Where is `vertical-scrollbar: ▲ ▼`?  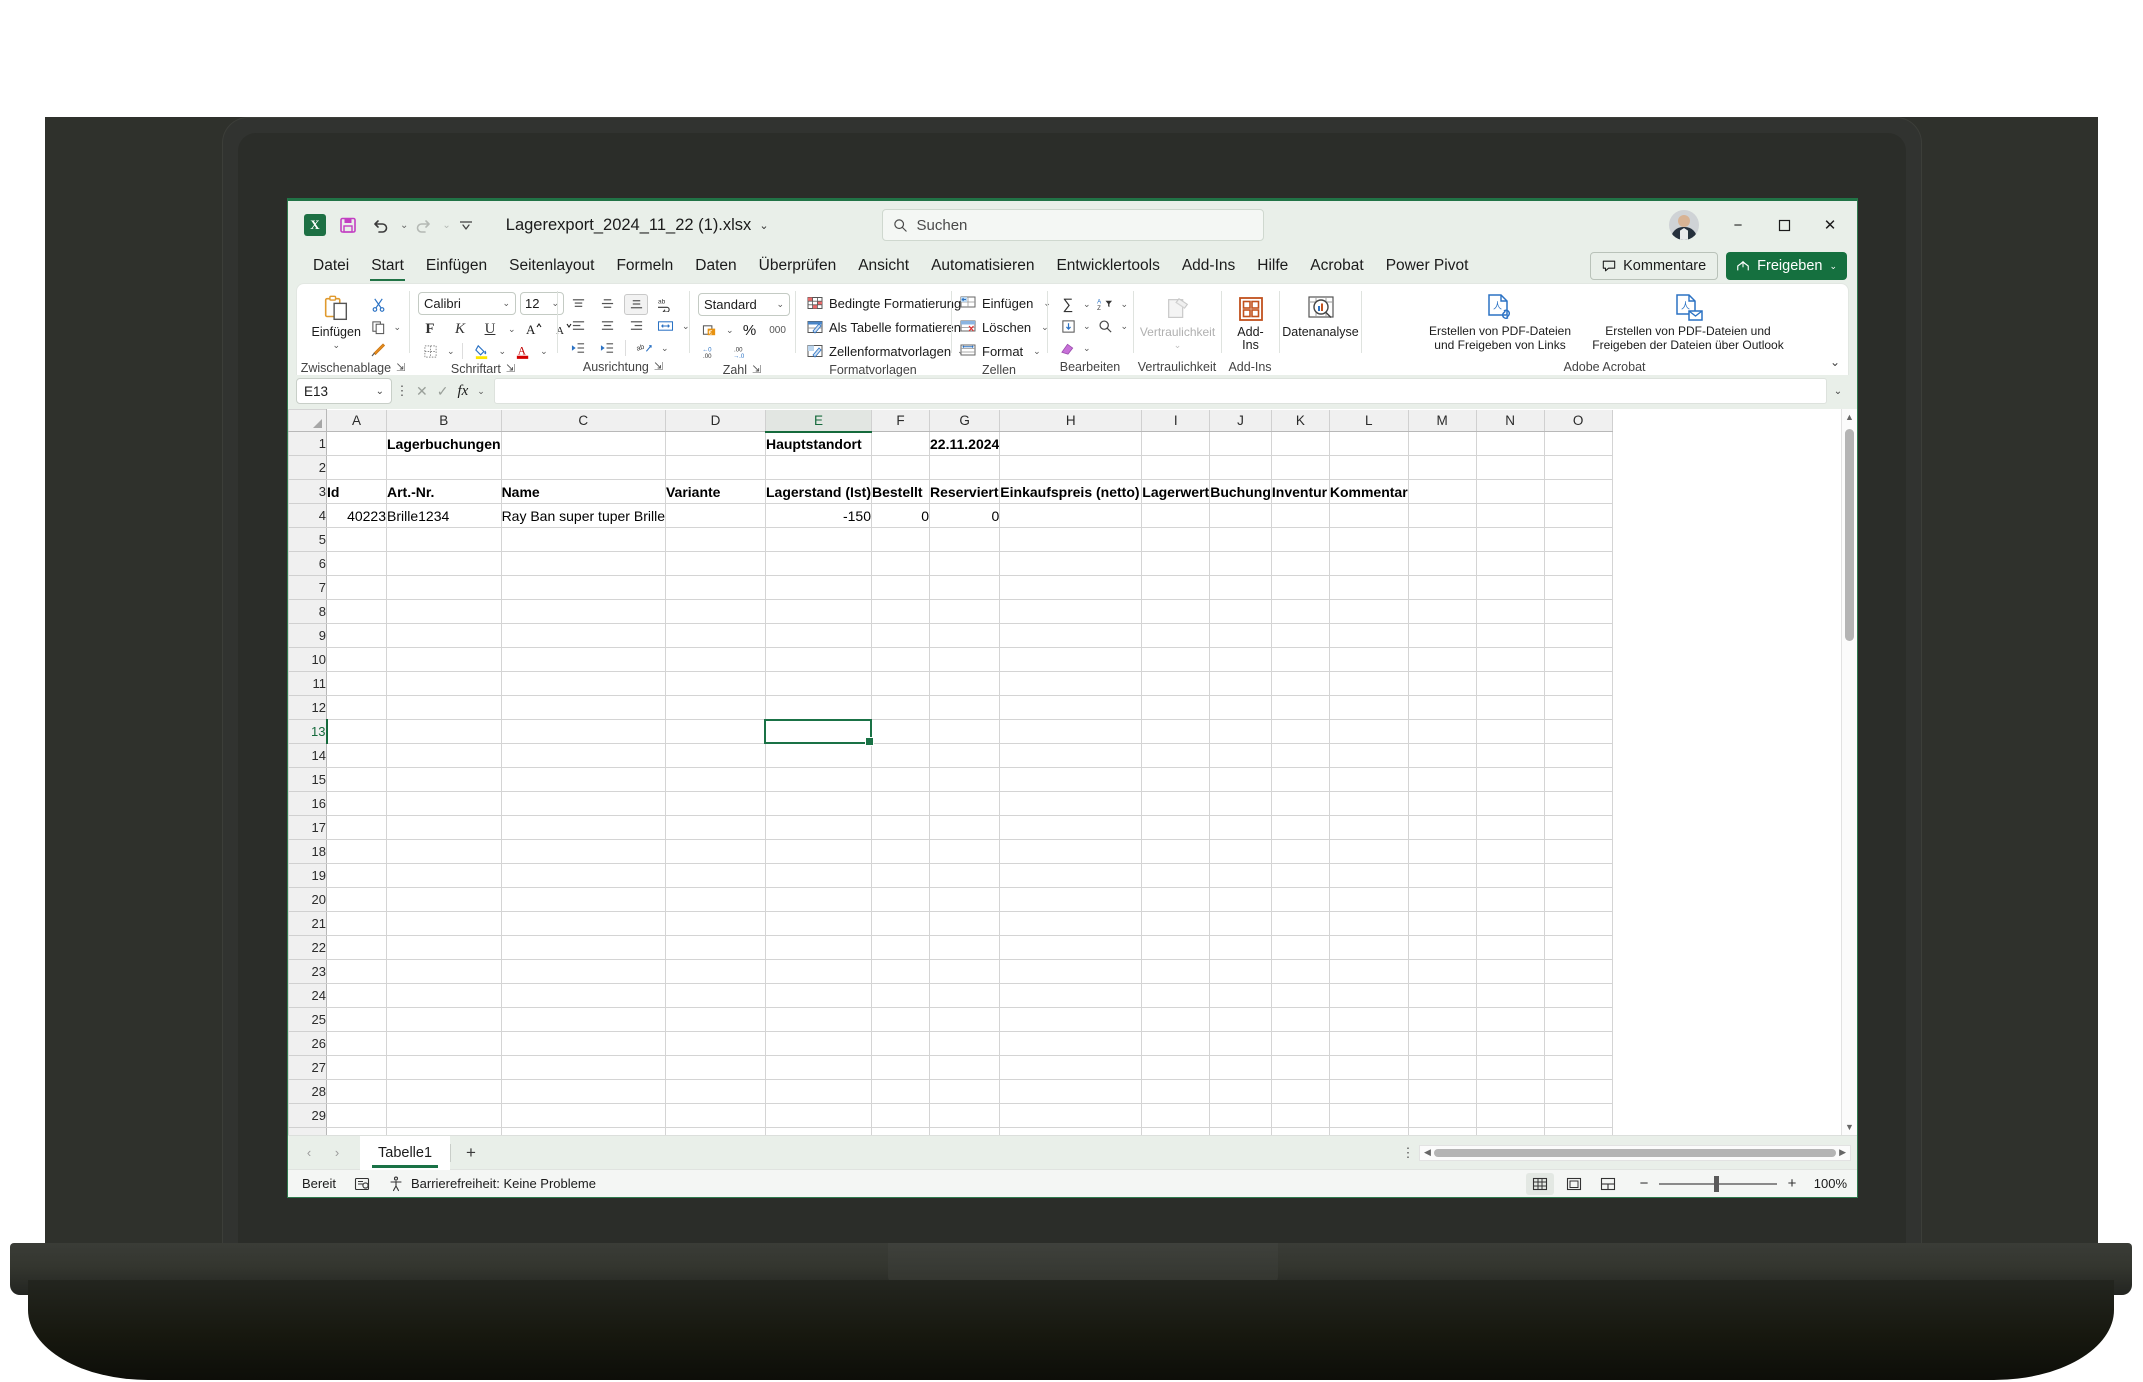
vertical-scrollbar: ▲ ▼ is located at coordinates (1849, 772).